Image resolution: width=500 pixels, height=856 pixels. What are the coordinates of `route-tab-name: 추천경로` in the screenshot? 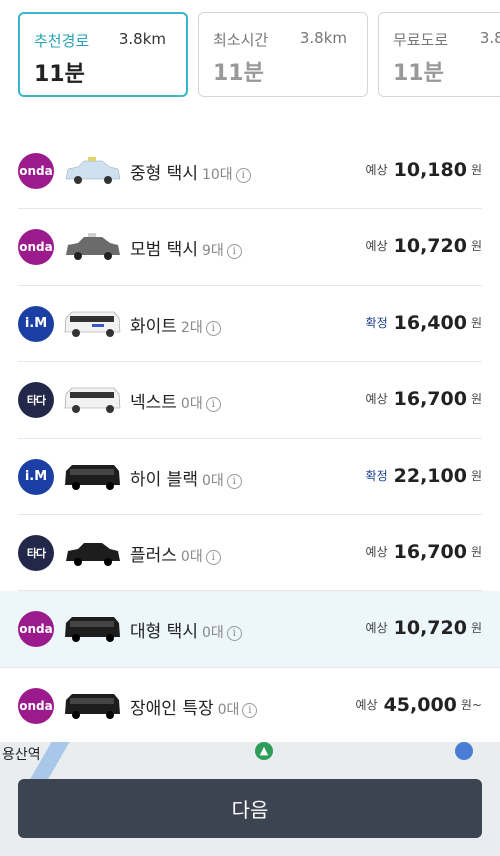 It's located at (62, 41).